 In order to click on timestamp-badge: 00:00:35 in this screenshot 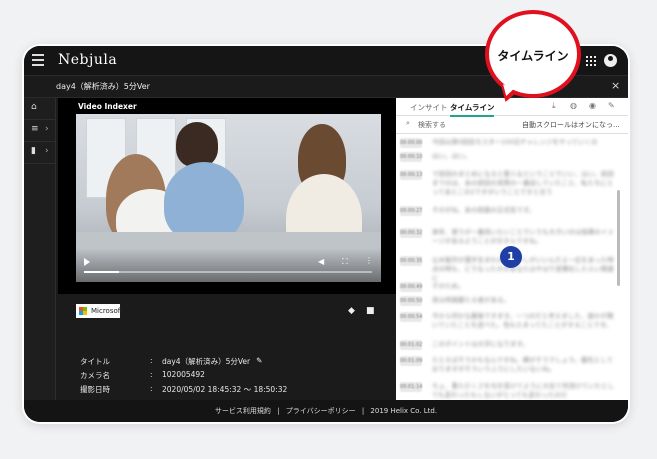, I will do `click(411, 261)`.